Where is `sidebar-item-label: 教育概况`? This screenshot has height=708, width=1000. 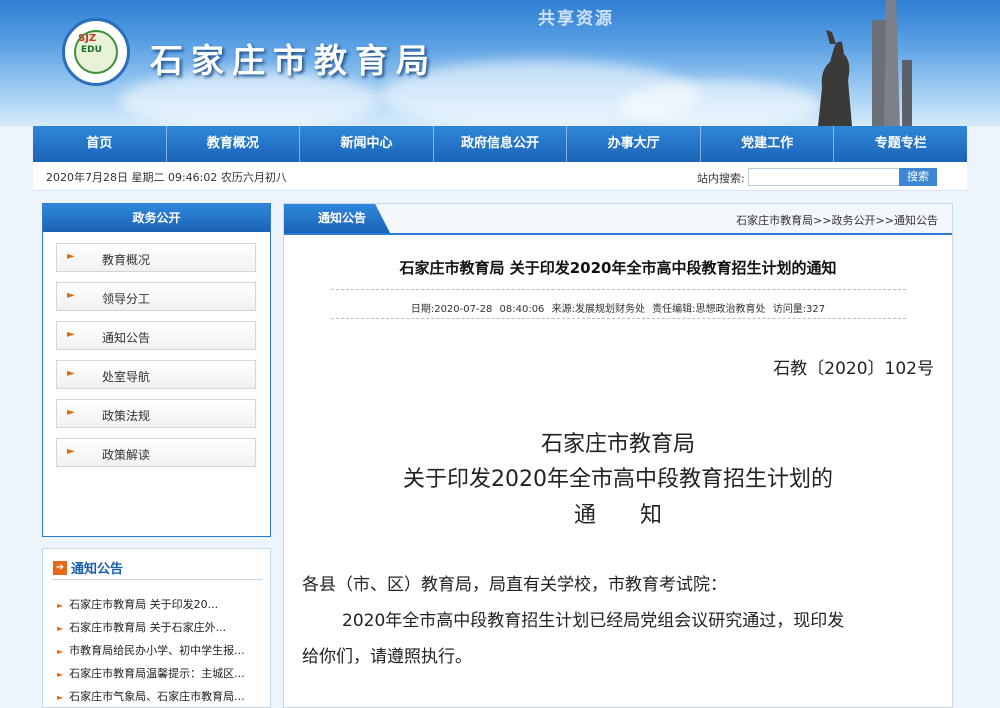 sidebar-item-label: 教育概况 is located at coordinates (126, 260).